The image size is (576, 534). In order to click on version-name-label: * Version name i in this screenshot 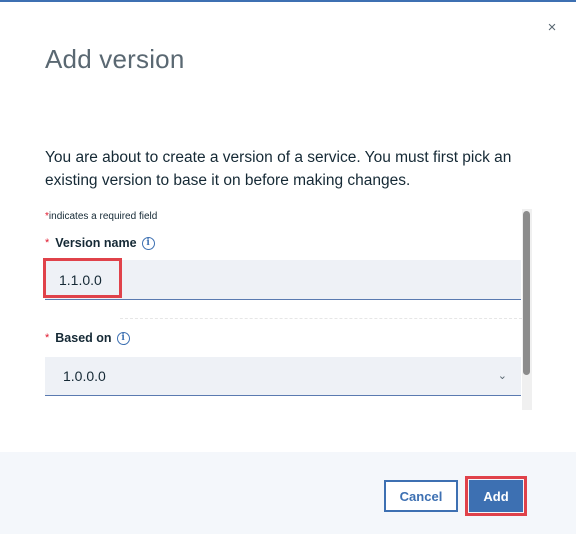, I will do `click(100, 243)`.